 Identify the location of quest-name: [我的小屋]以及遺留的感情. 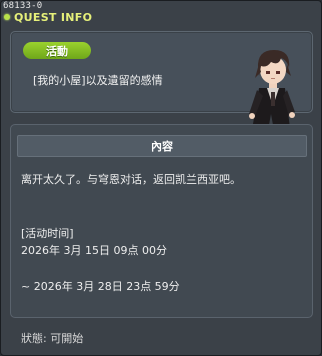
(98, 80).